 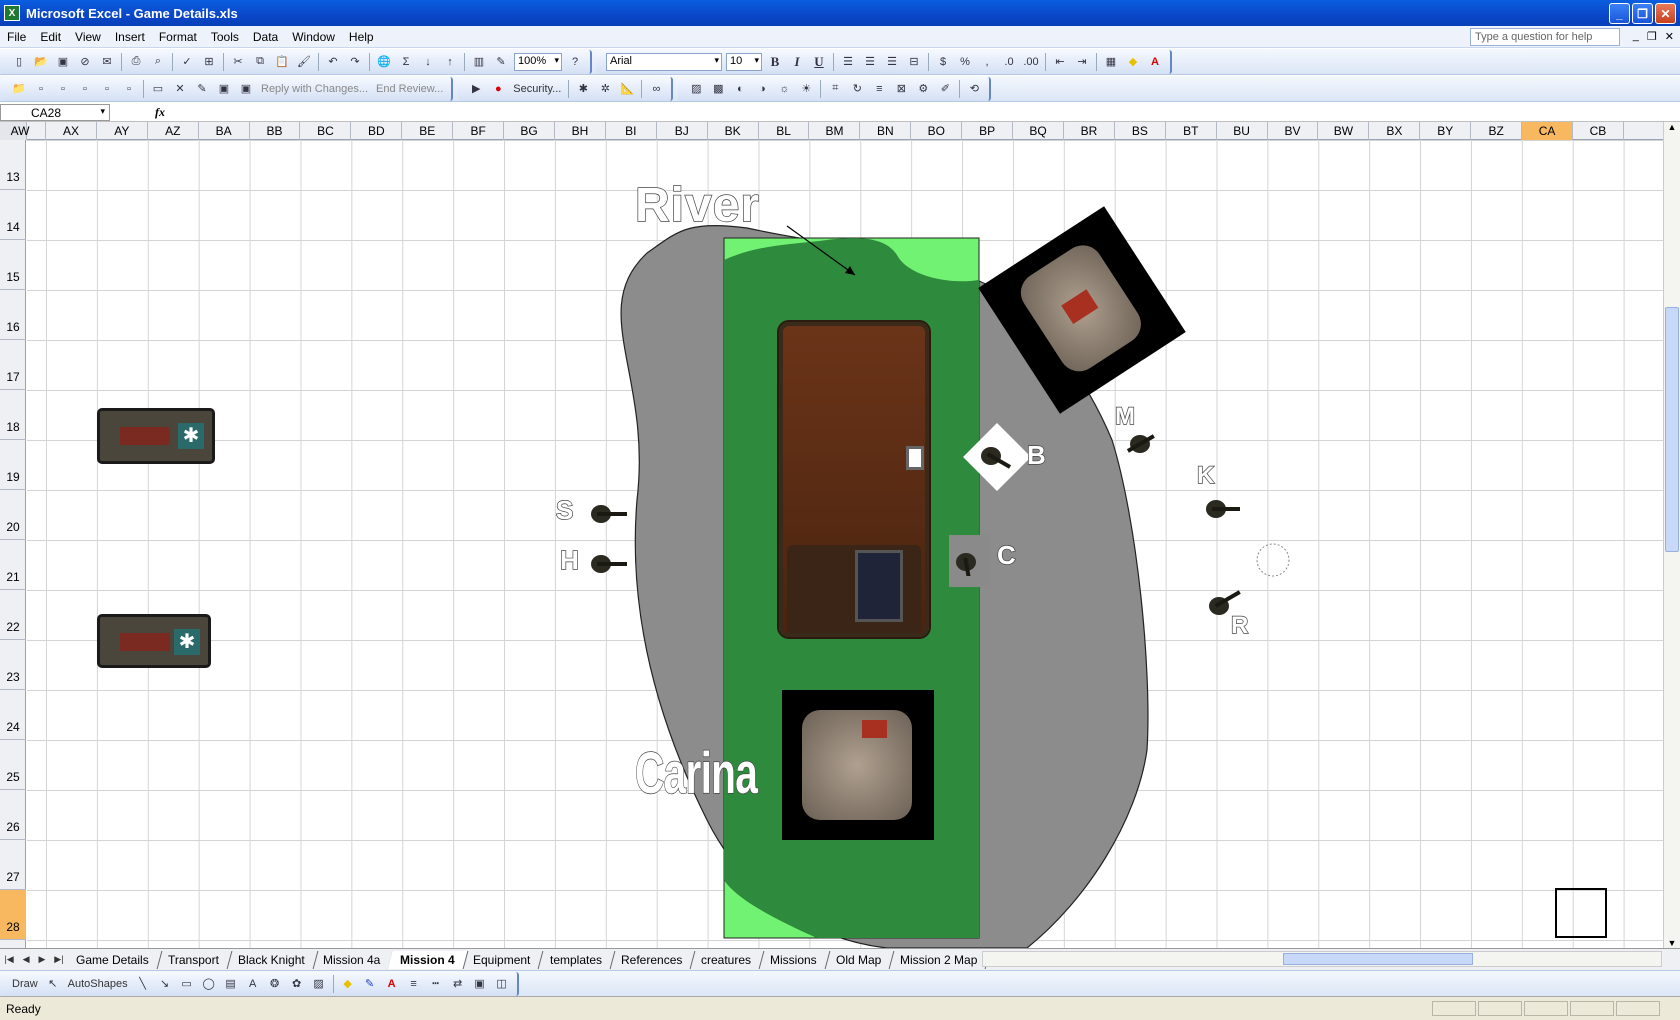 I want to click on row-header: 24, so click(x=13, y=715).